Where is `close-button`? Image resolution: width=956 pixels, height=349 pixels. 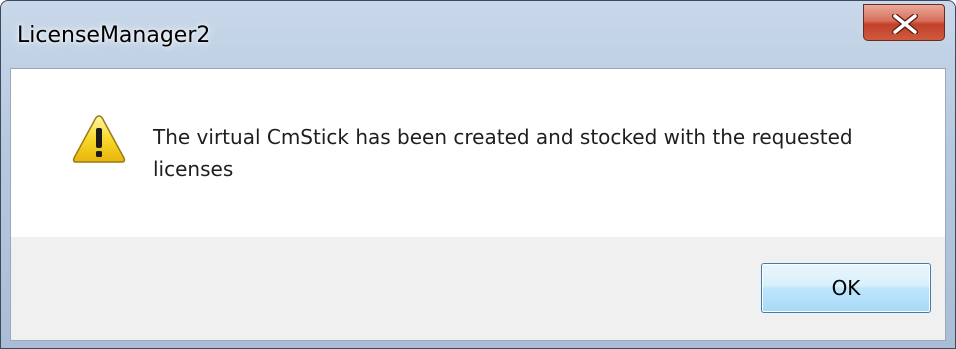 close-button is located at coordinates (904, 22).